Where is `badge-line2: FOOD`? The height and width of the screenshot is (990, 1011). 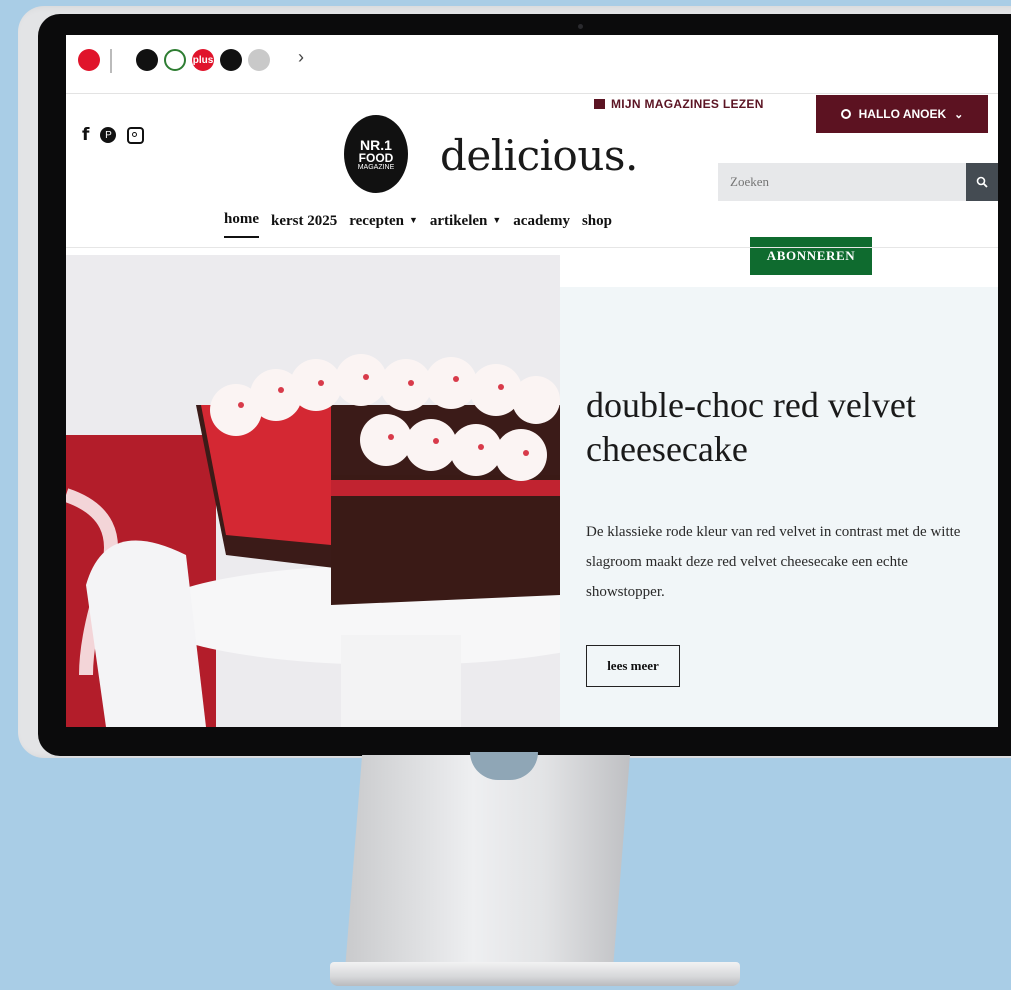 badge-line2: FOOD is located at coordinates (376, 157).